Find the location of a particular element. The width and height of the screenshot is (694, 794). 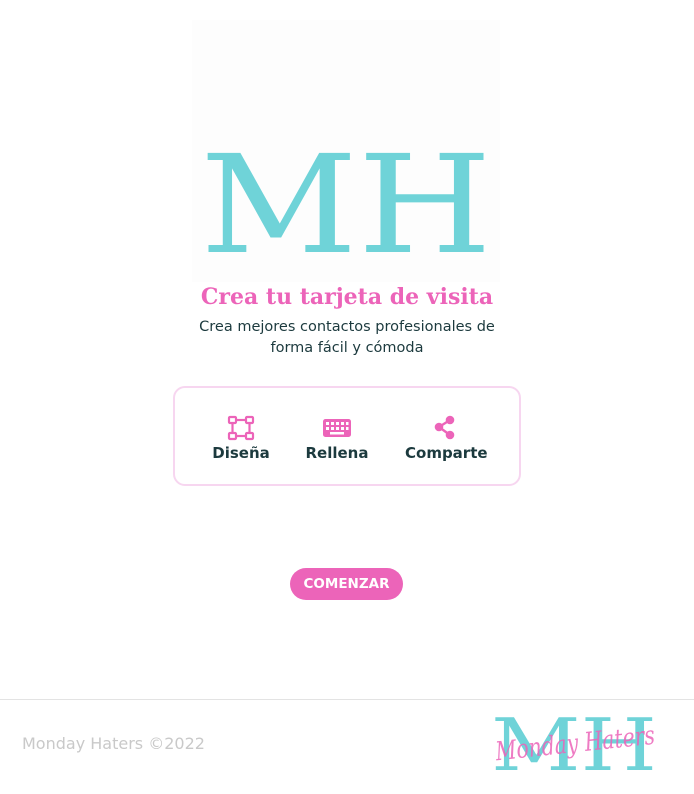

step-label: Diseña is located at coordinates (241, 453).